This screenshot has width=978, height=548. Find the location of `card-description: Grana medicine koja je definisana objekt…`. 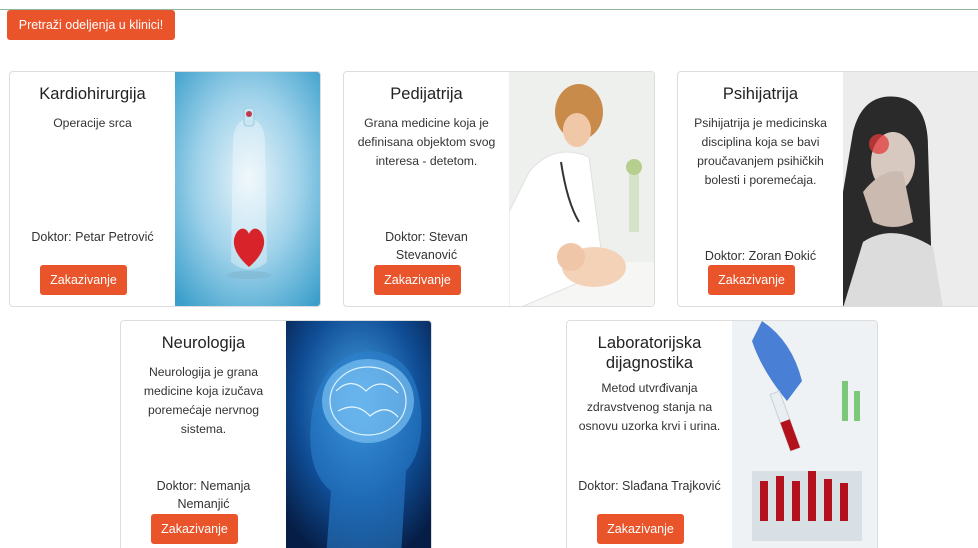

card-description: Grana medicine koja je definisana objekt… is located at coordinates (426, 142).